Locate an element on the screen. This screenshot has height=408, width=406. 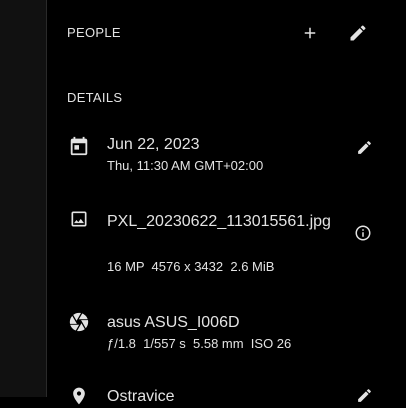
plus-icon is located at coordinates (310, 33).